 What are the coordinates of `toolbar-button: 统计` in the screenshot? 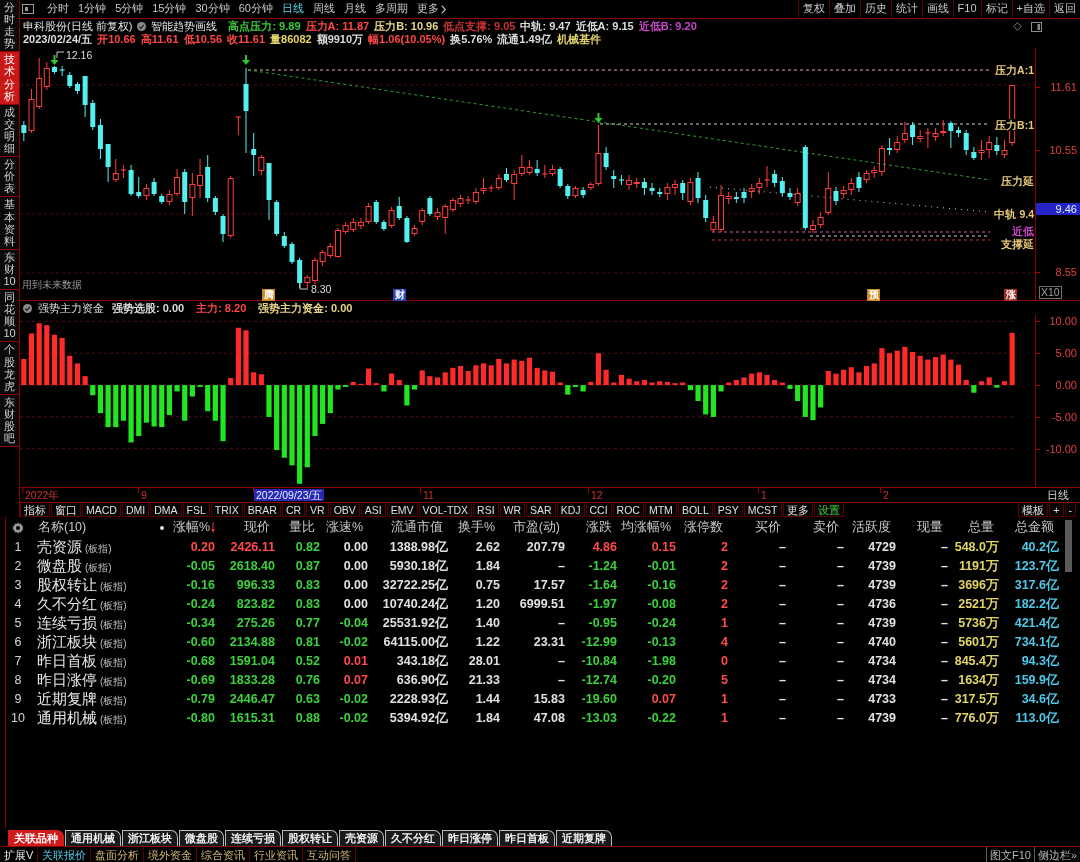 It's located at (906, 9).